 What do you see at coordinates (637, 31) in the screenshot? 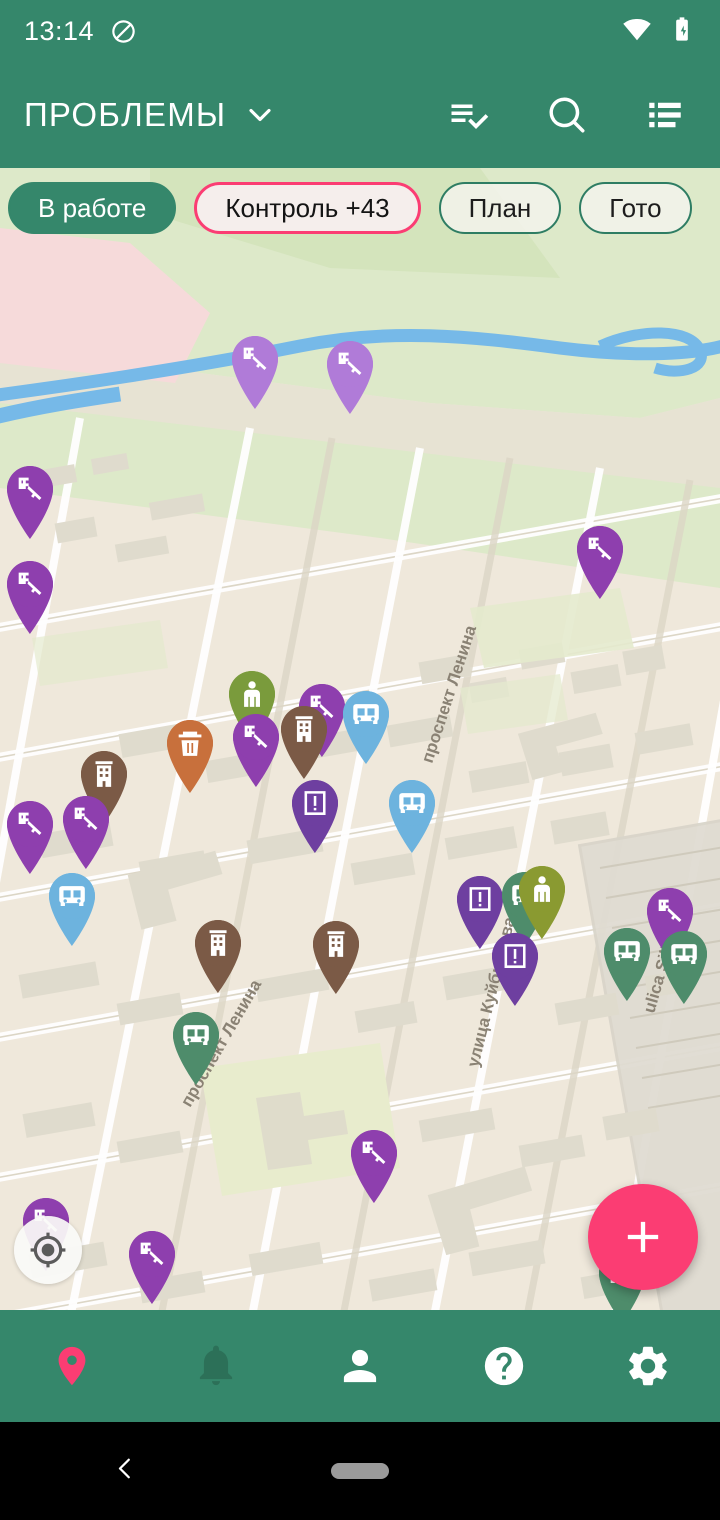
I see `wifi-icon` at bounding box center [637, 31].